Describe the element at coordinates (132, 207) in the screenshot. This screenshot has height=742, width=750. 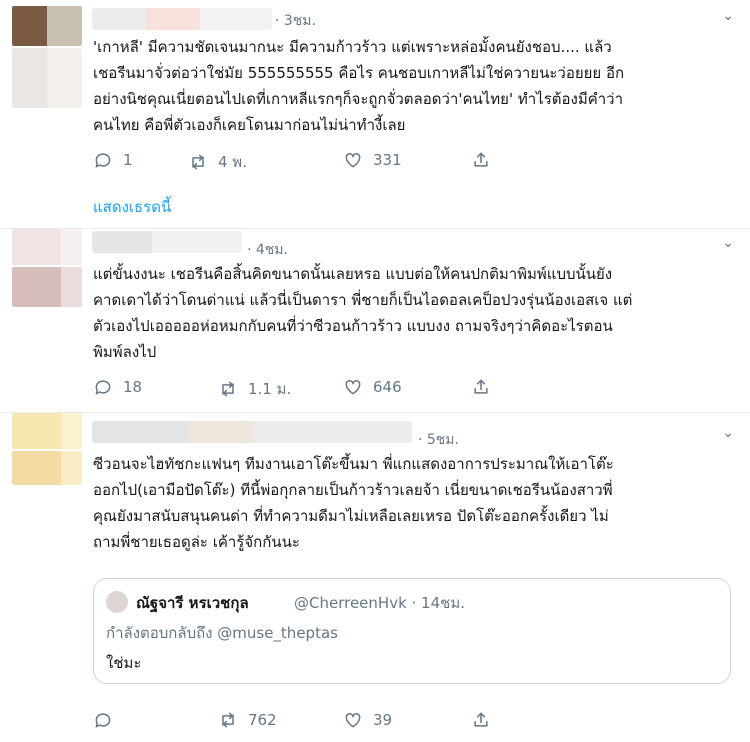
I see `show-thread-link: แสดงเธรดนี้` at that location.